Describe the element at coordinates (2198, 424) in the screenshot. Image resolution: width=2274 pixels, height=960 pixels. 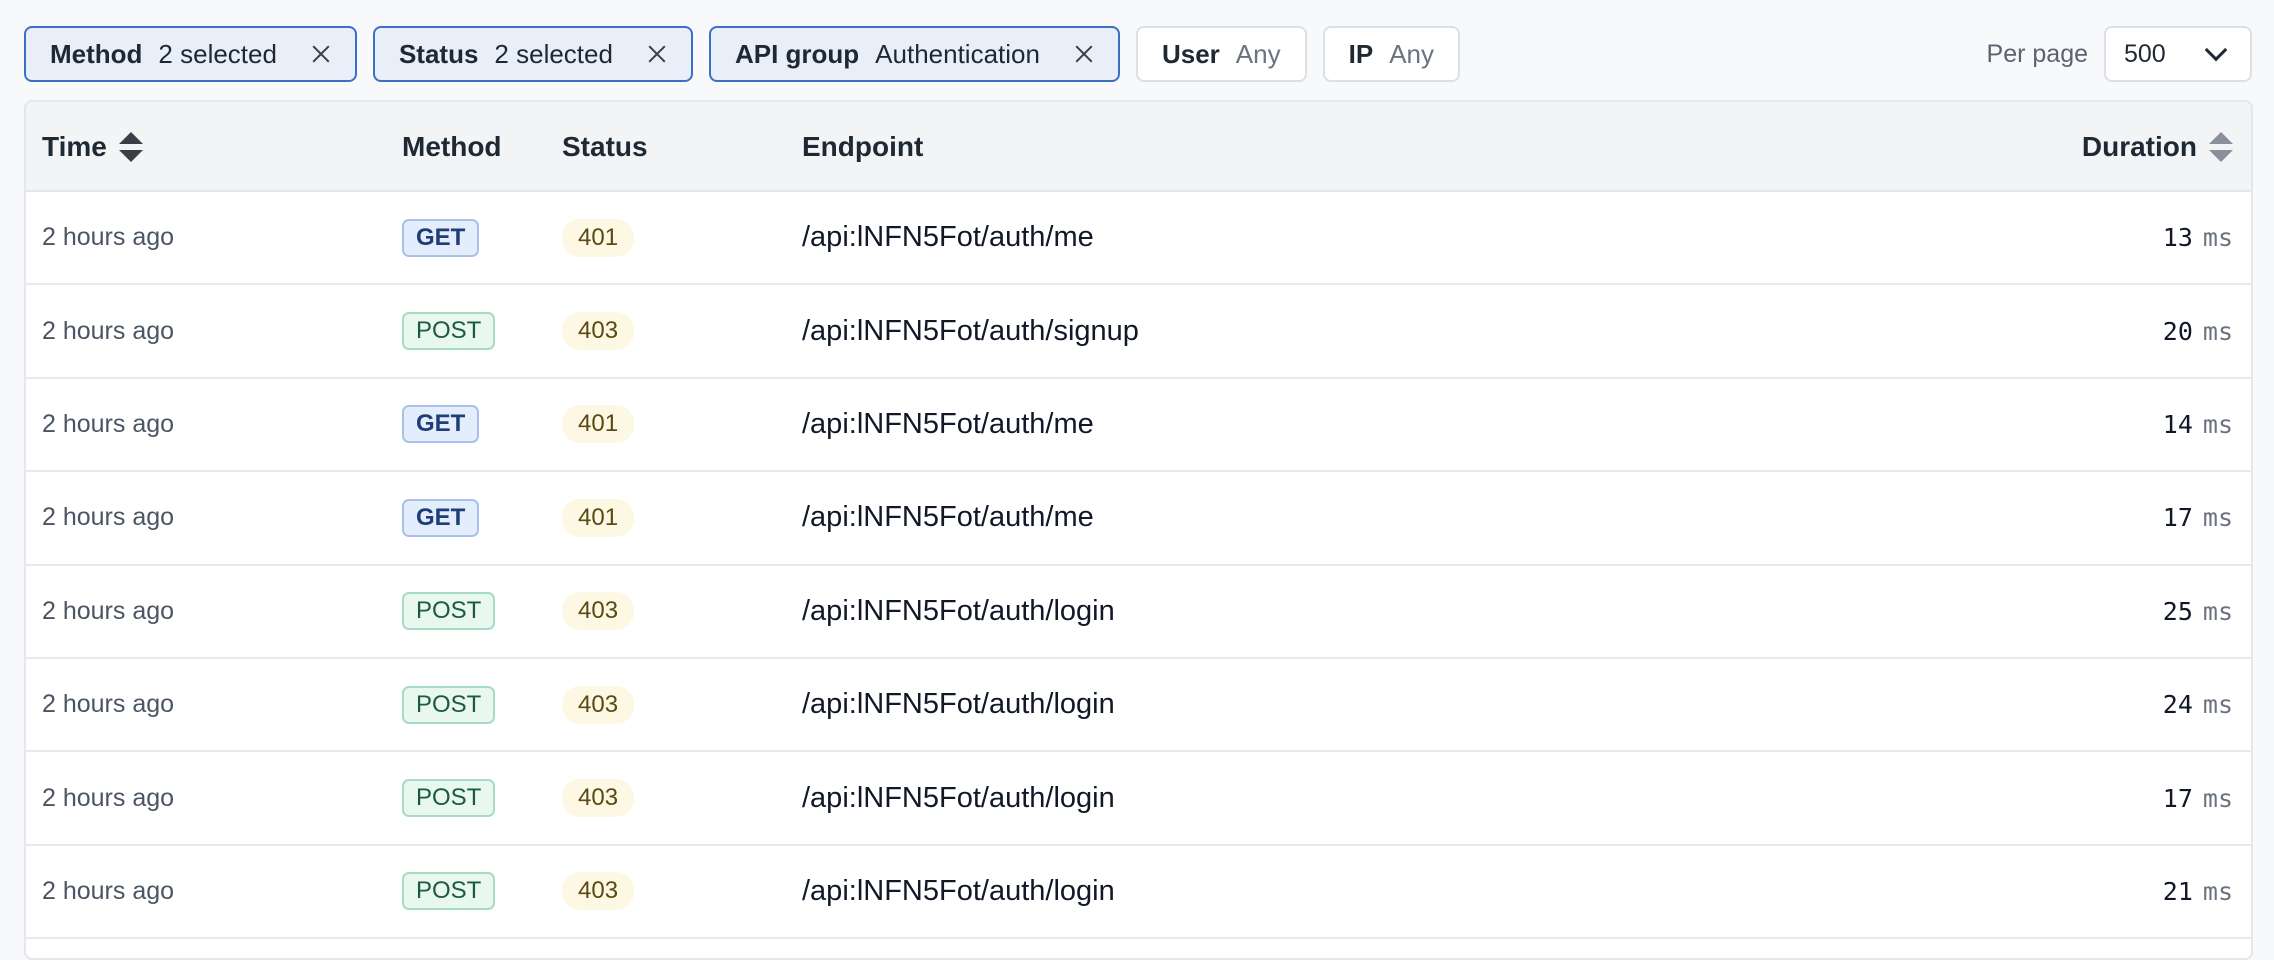
I see `cell-duration: 14 ms` at that location.